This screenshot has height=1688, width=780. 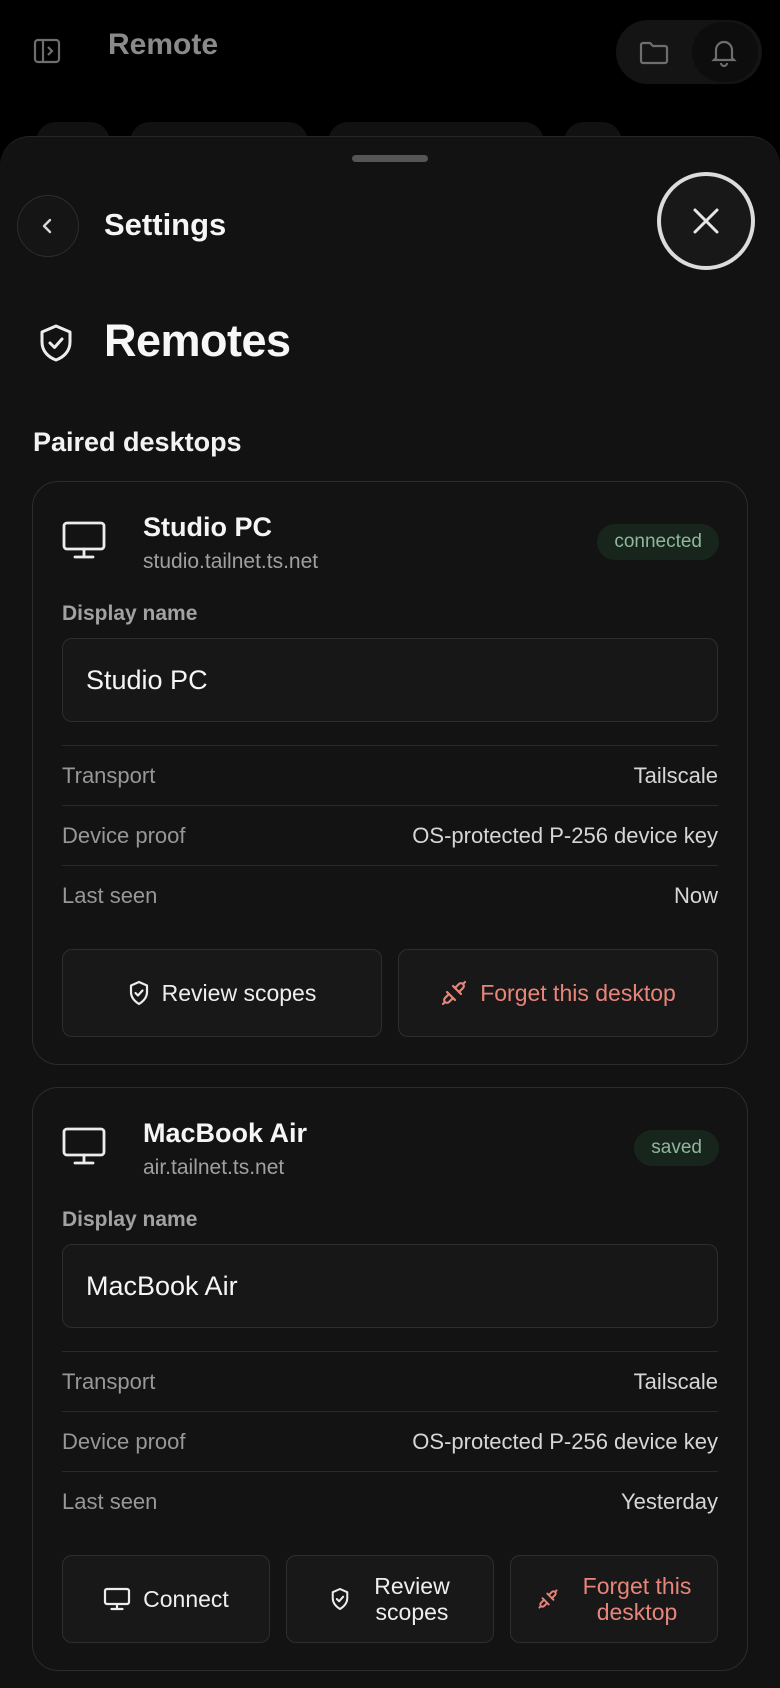 I want to click on back-button, so click(x=48, y=226).